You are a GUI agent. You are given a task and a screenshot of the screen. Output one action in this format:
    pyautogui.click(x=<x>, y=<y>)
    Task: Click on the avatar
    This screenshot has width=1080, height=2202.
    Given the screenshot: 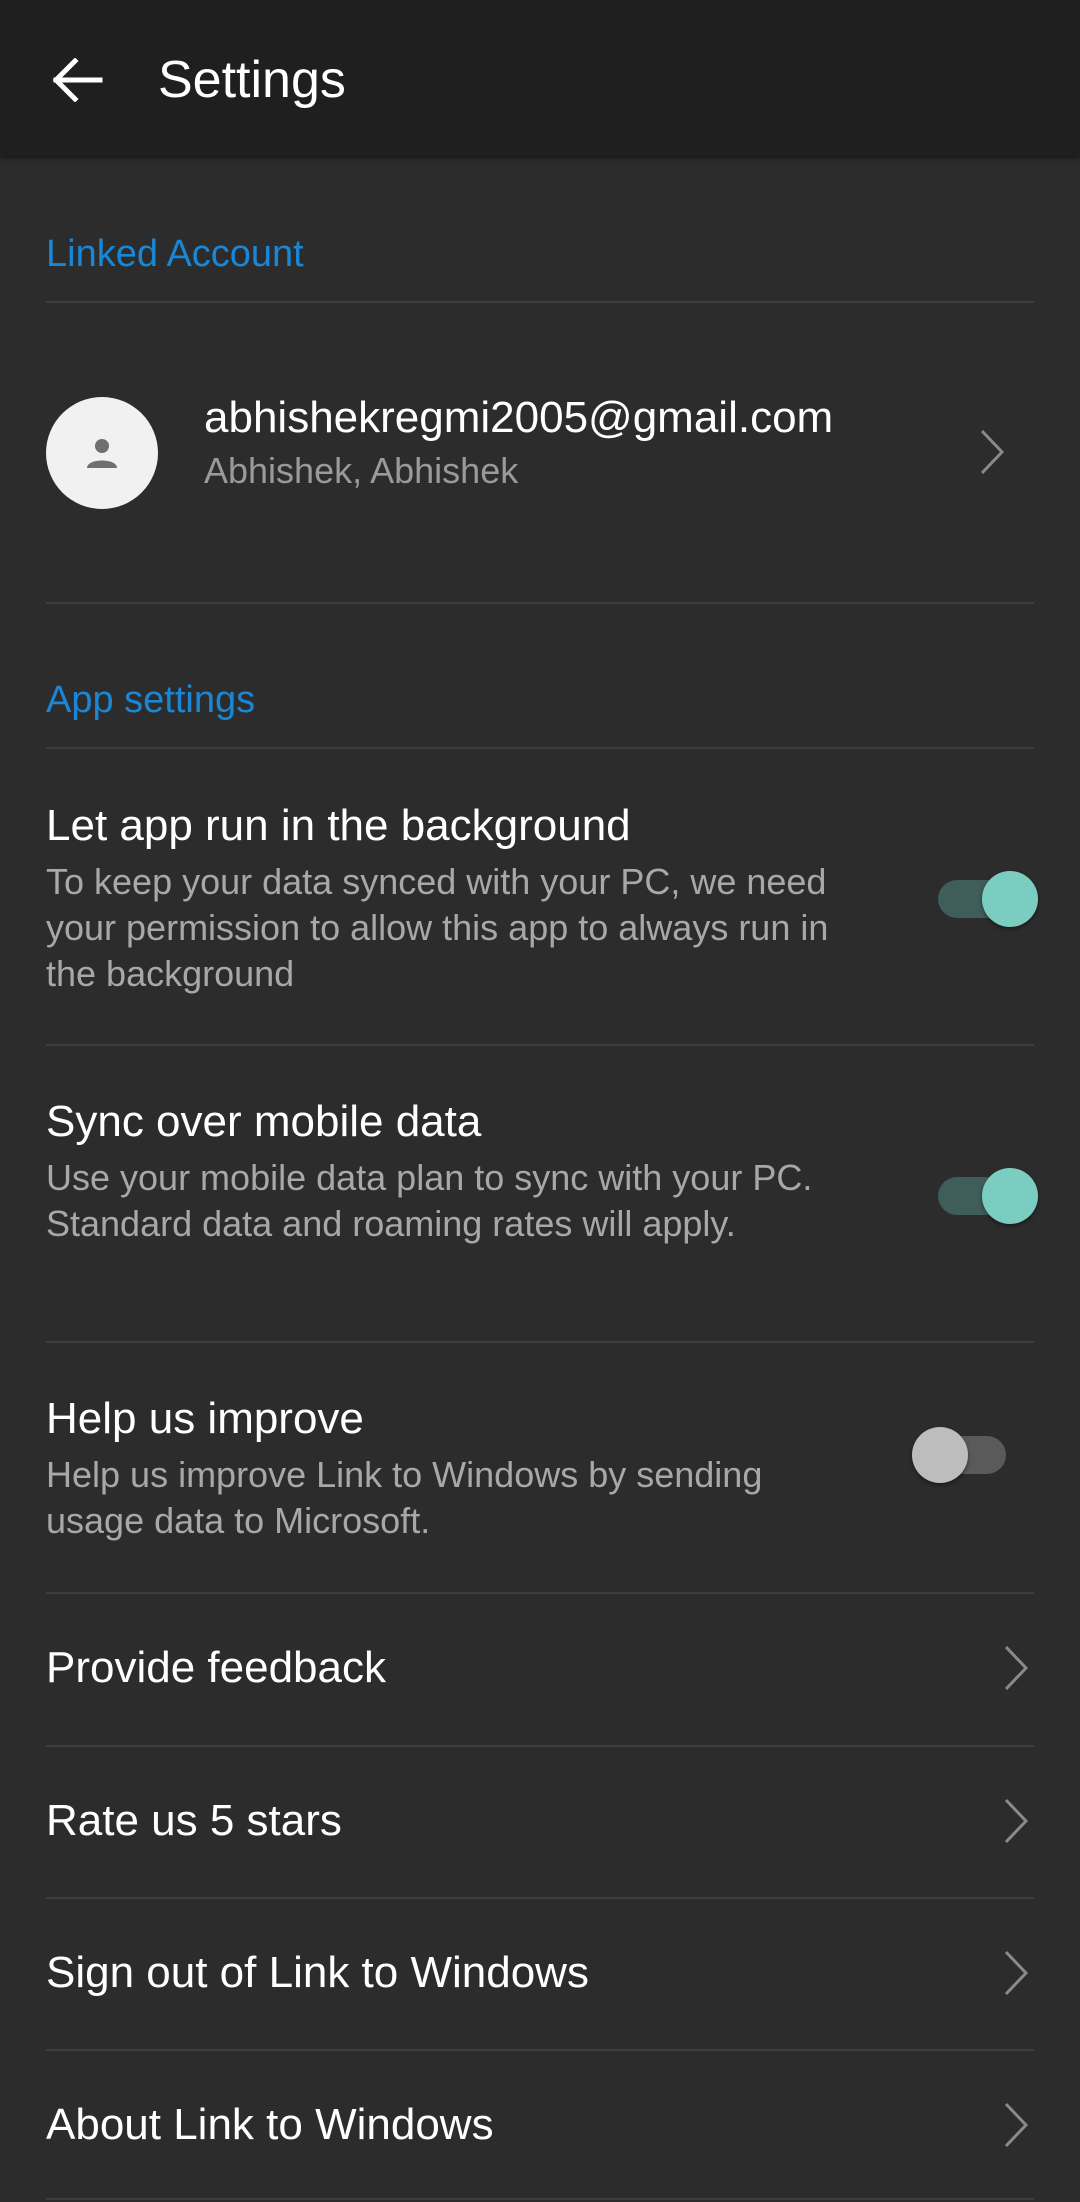 What is the action you would take?
    pyautogui.click(x=102, y=453)
    